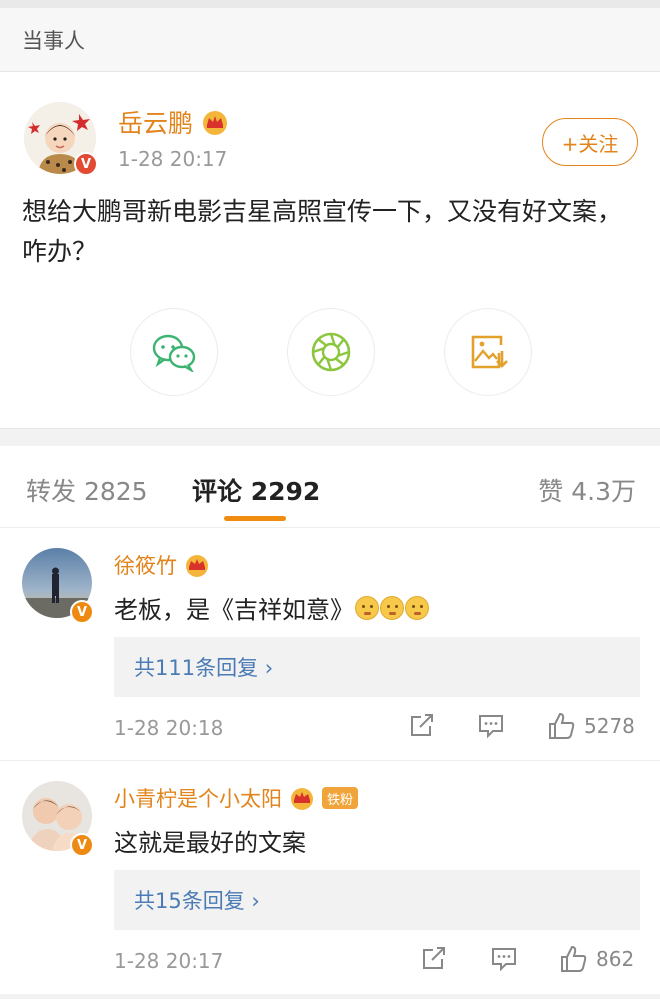 The height and width of the screenshot is (999, 660). I want to click on active-tab-indicator, so click(255, 518).